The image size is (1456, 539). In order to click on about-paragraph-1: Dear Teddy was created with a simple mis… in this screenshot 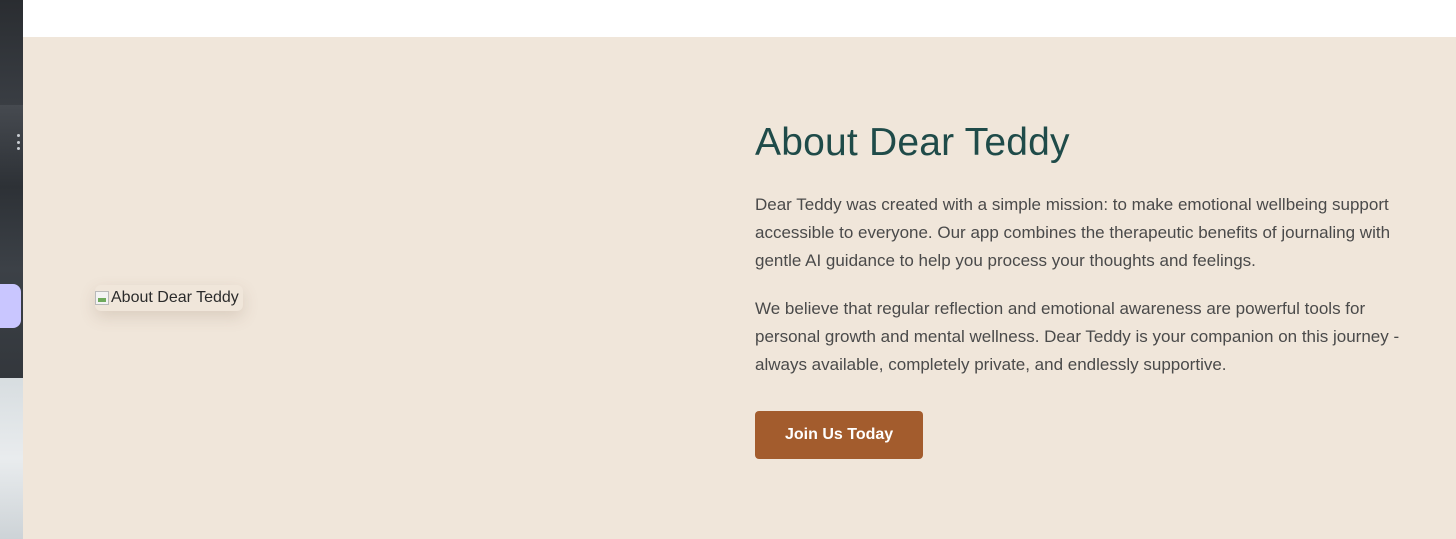, I will do `click(1073, 232)`.